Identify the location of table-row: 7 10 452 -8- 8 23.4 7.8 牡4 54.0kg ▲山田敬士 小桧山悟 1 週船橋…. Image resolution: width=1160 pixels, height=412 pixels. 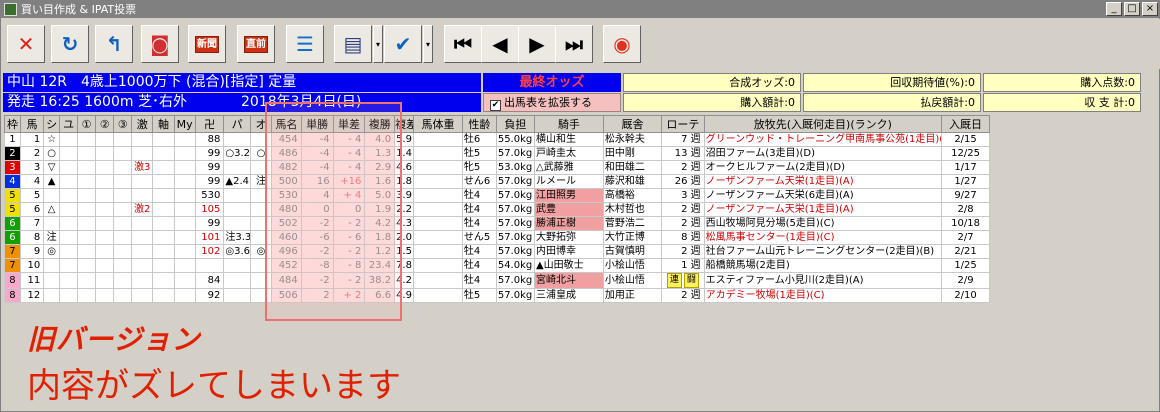
(497, 265).